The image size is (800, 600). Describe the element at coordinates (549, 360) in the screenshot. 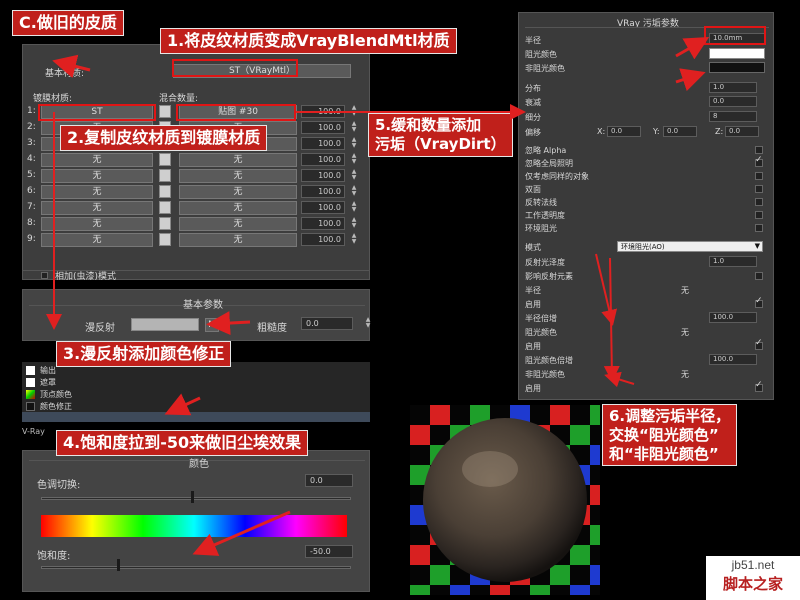

I see `dirt-map-row-label: 阻光颜色倍增` at that location.